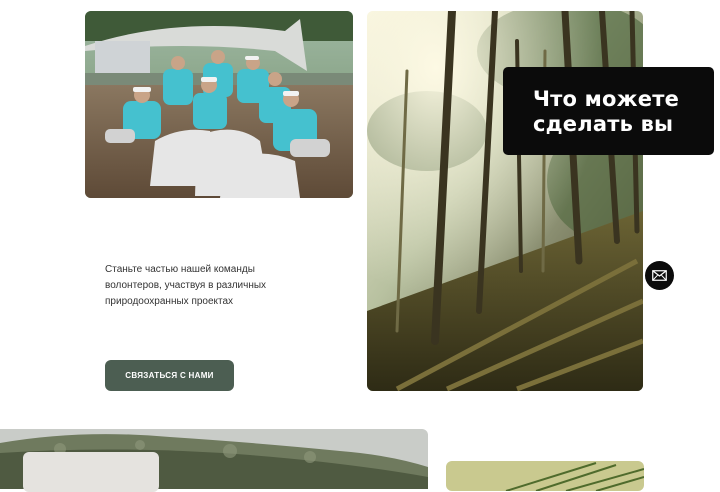 Image resolution: width=720 pixels, height=492 pixels. I want to click on envelope-icon, so click(659, 275).